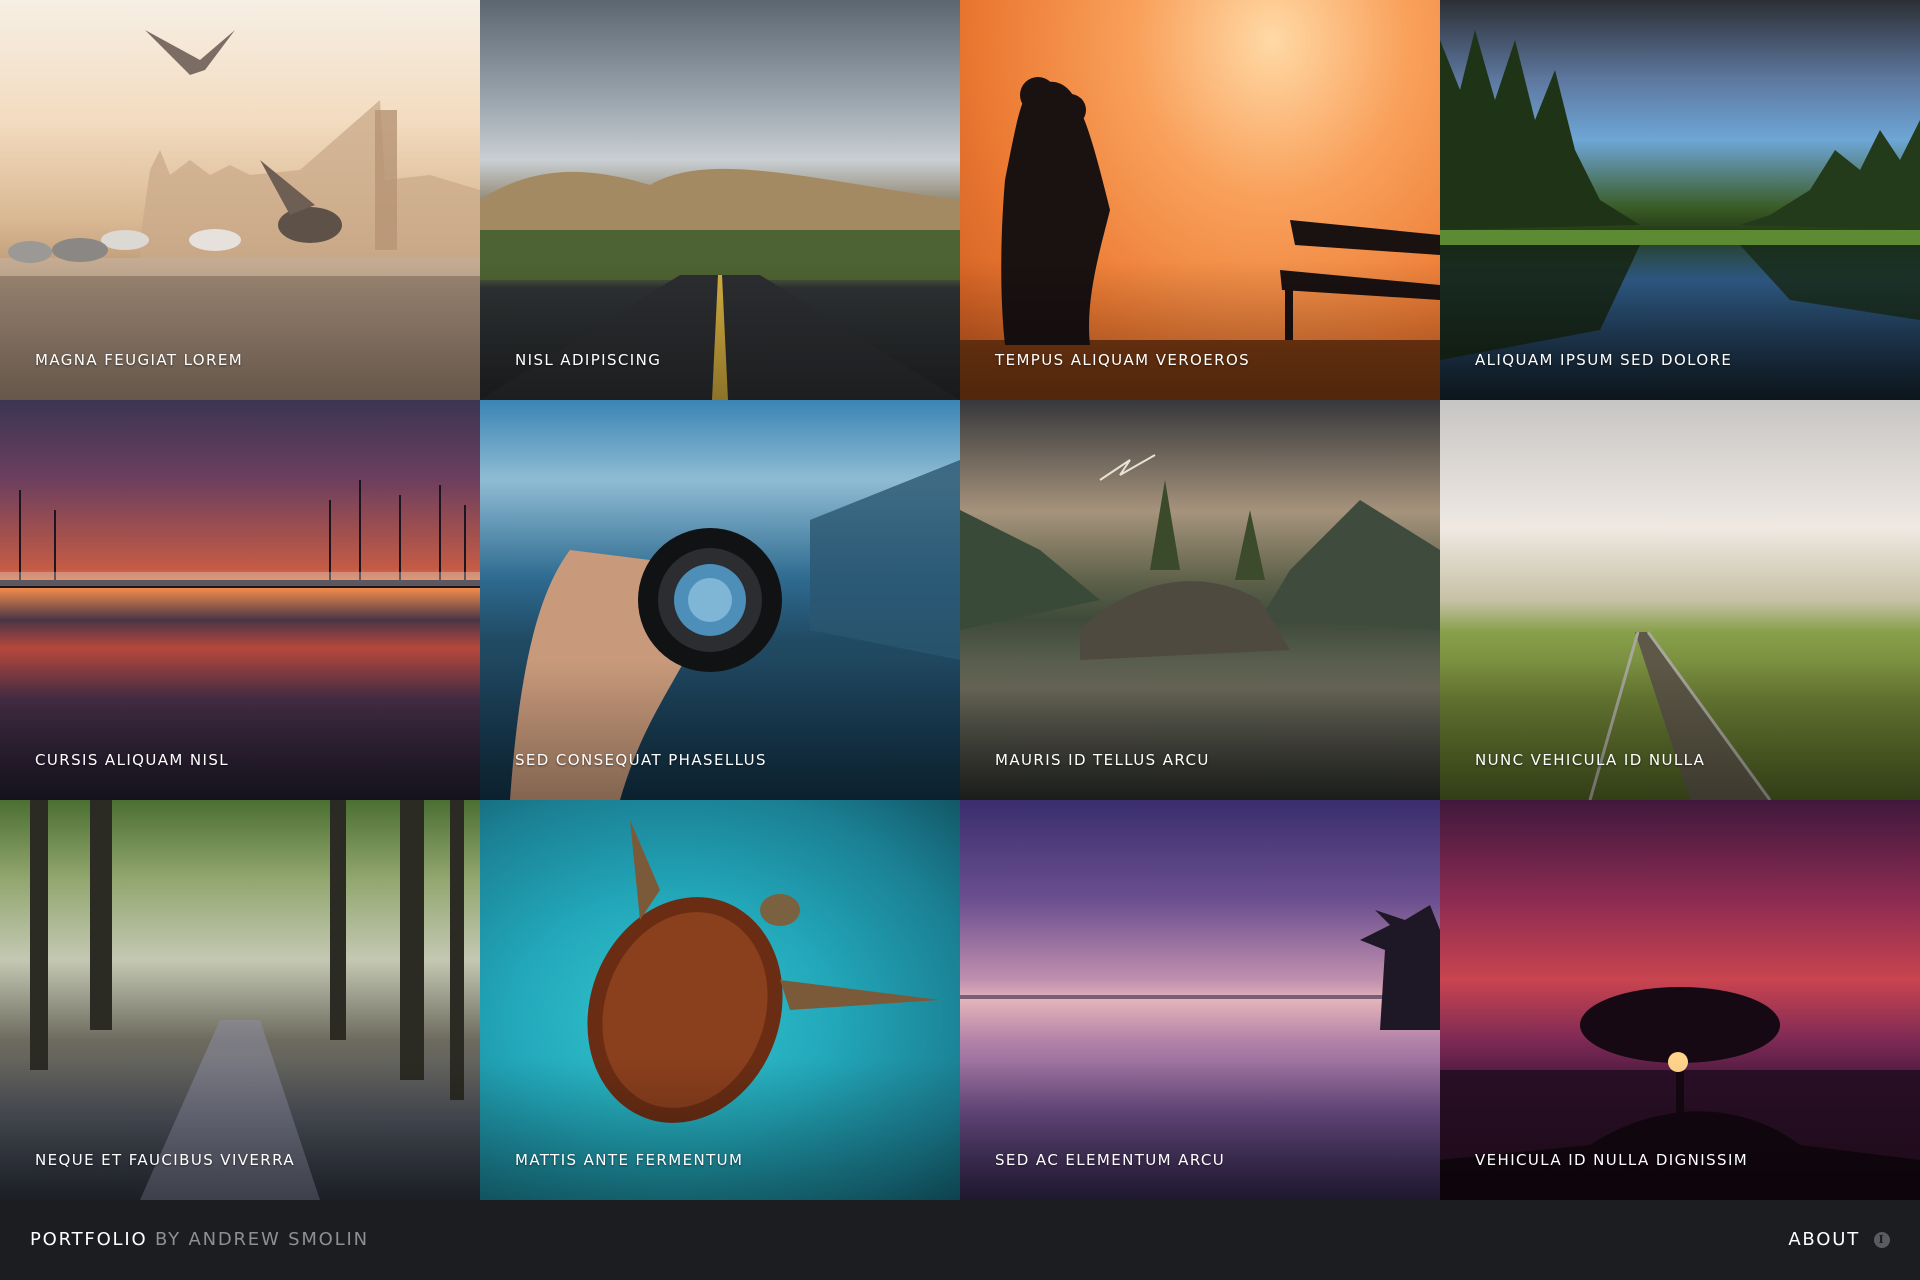 The image size is (1920, 1280). I want to click on gallery-item-caption: Aliquam ipsum sed dolore, so click(1604, 360).